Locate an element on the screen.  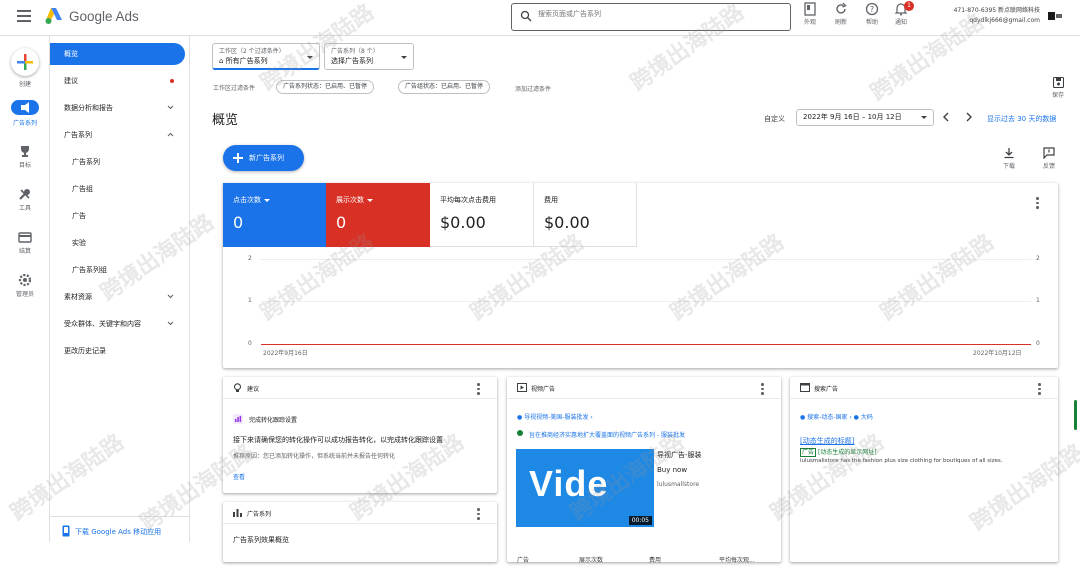
next-period-button is located at coordinates (969, 117).